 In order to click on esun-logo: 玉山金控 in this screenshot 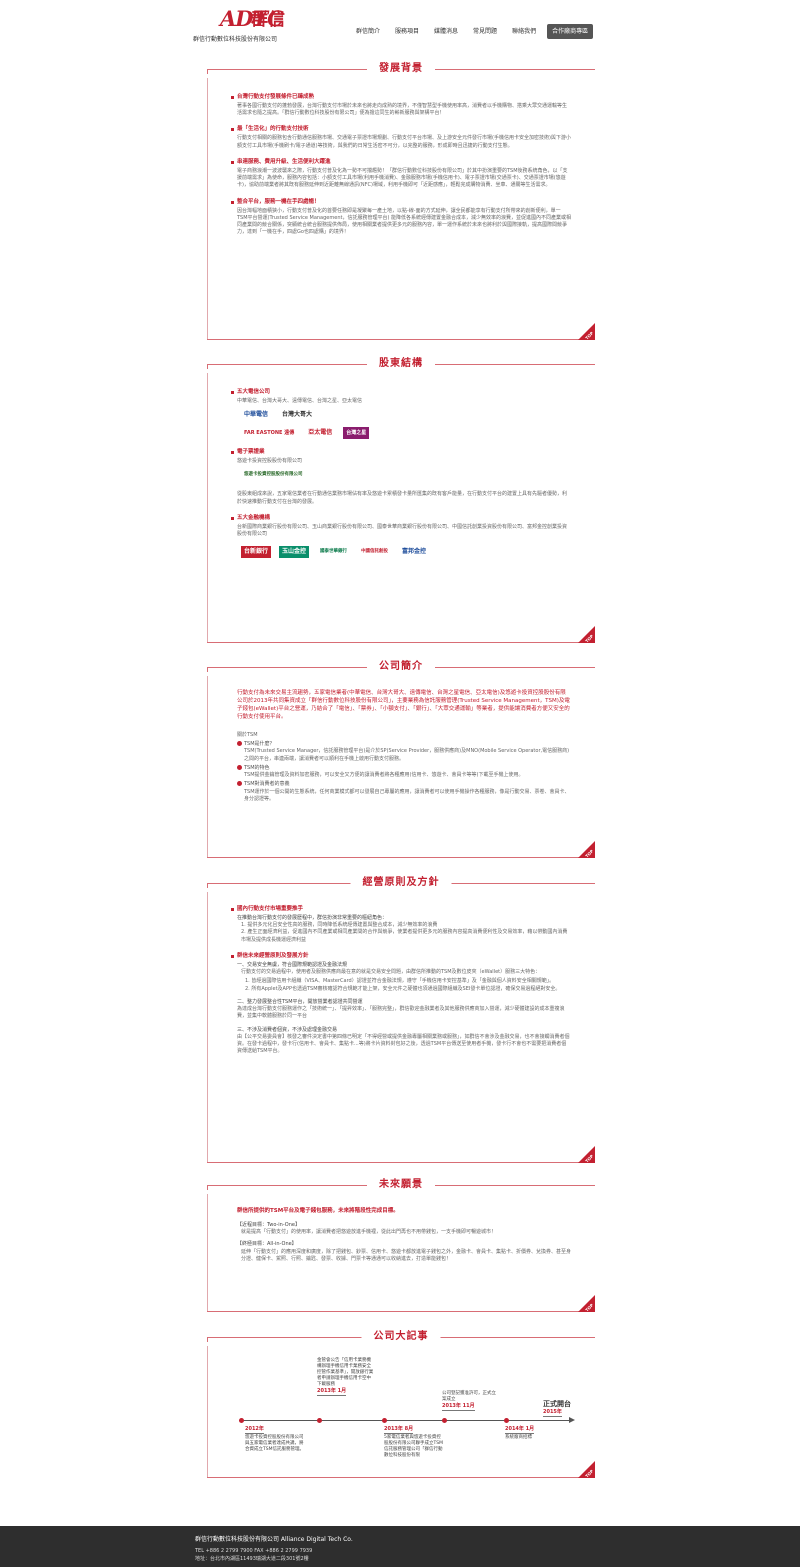, I will do `click(294, 552)`.